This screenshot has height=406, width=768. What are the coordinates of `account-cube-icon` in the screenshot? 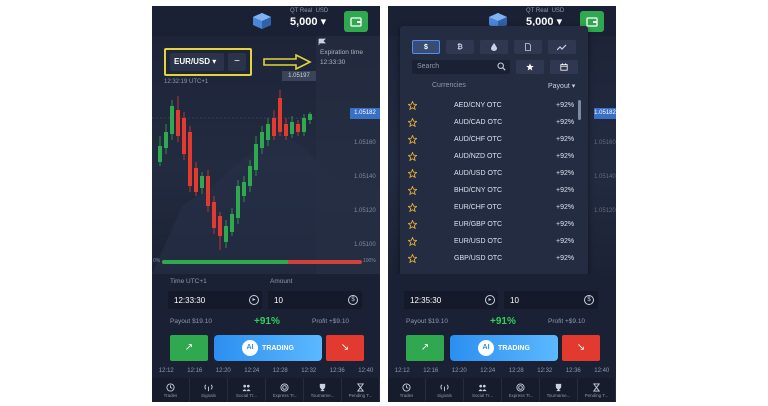 It's located at (262, 21).